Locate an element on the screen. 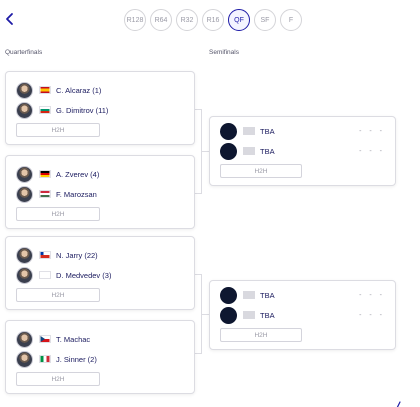 This screenshot has width=420, height=407. round-r128: R128 is located at coordinates (135, 20).